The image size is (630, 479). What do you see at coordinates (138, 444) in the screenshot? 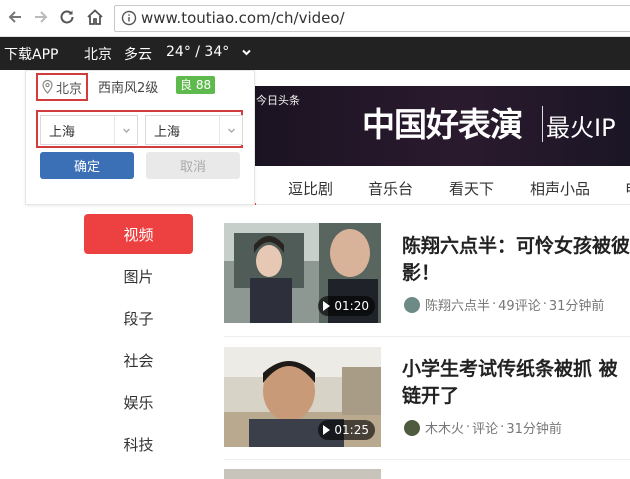
I see `category-tech: 科技` at bounding box center [138, 444].